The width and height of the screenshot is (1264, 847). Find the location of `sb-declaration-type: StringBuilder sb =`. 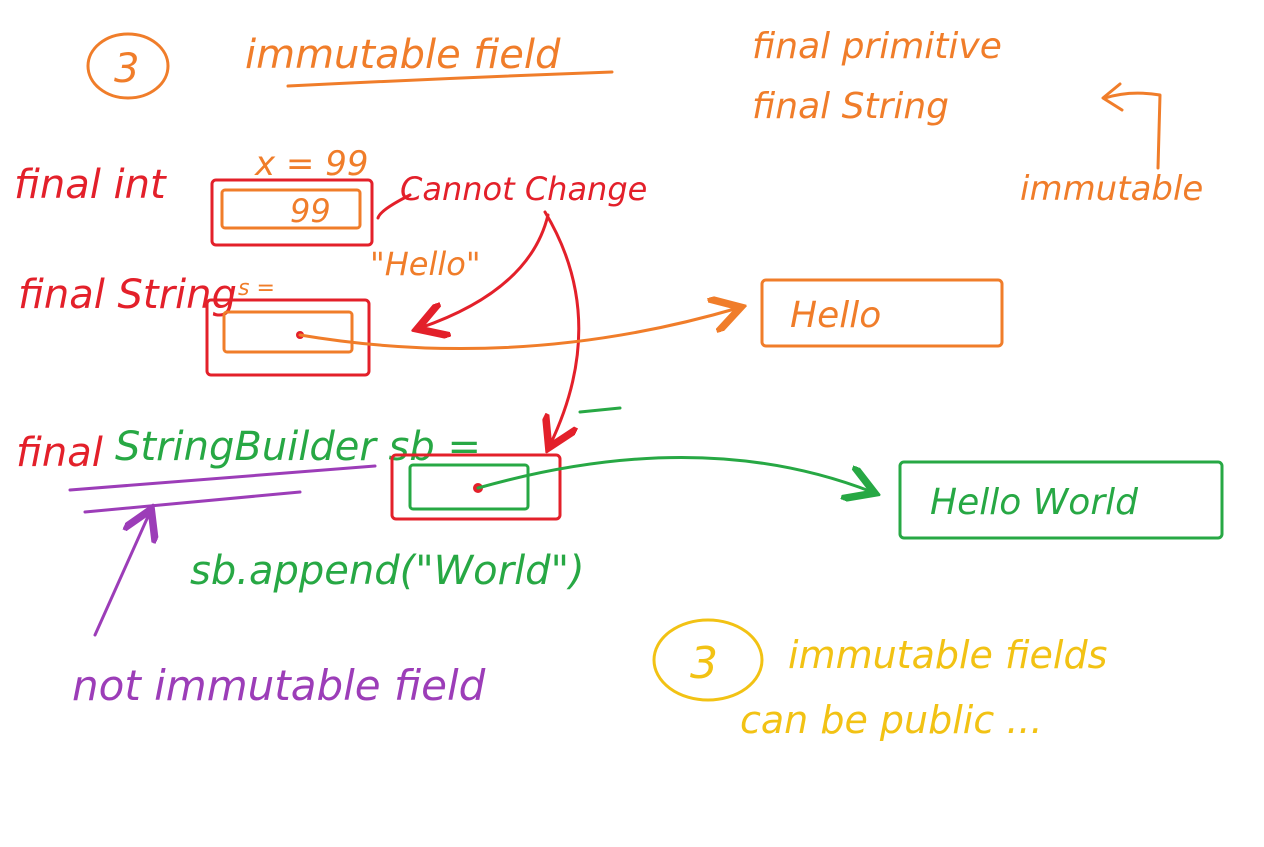

sb-declaration-type: StringBuilder sb = is located at coordinates (298, 447).